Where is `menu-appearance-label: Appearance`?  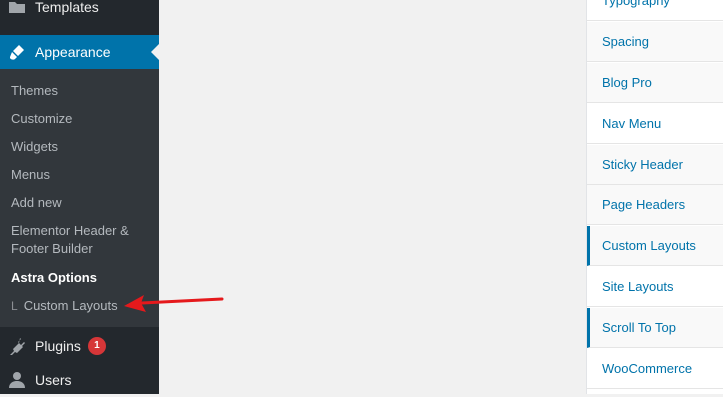
menu-appearance-label: Appearance is located at coordinates (73, 52).